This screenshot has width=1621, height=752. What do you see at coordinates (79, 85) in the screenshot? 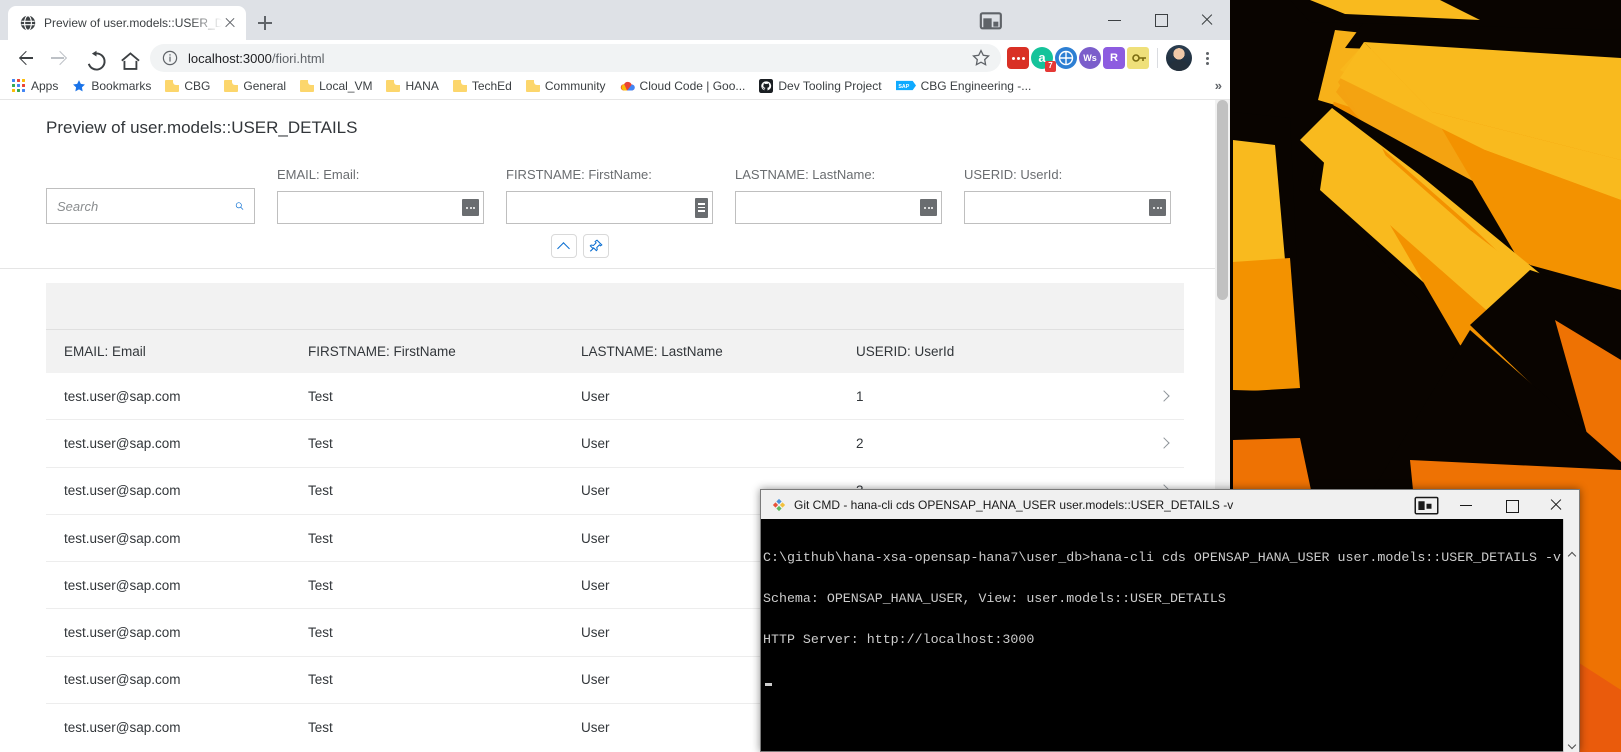
I see `star-icon` at bounding box center [79, 85].